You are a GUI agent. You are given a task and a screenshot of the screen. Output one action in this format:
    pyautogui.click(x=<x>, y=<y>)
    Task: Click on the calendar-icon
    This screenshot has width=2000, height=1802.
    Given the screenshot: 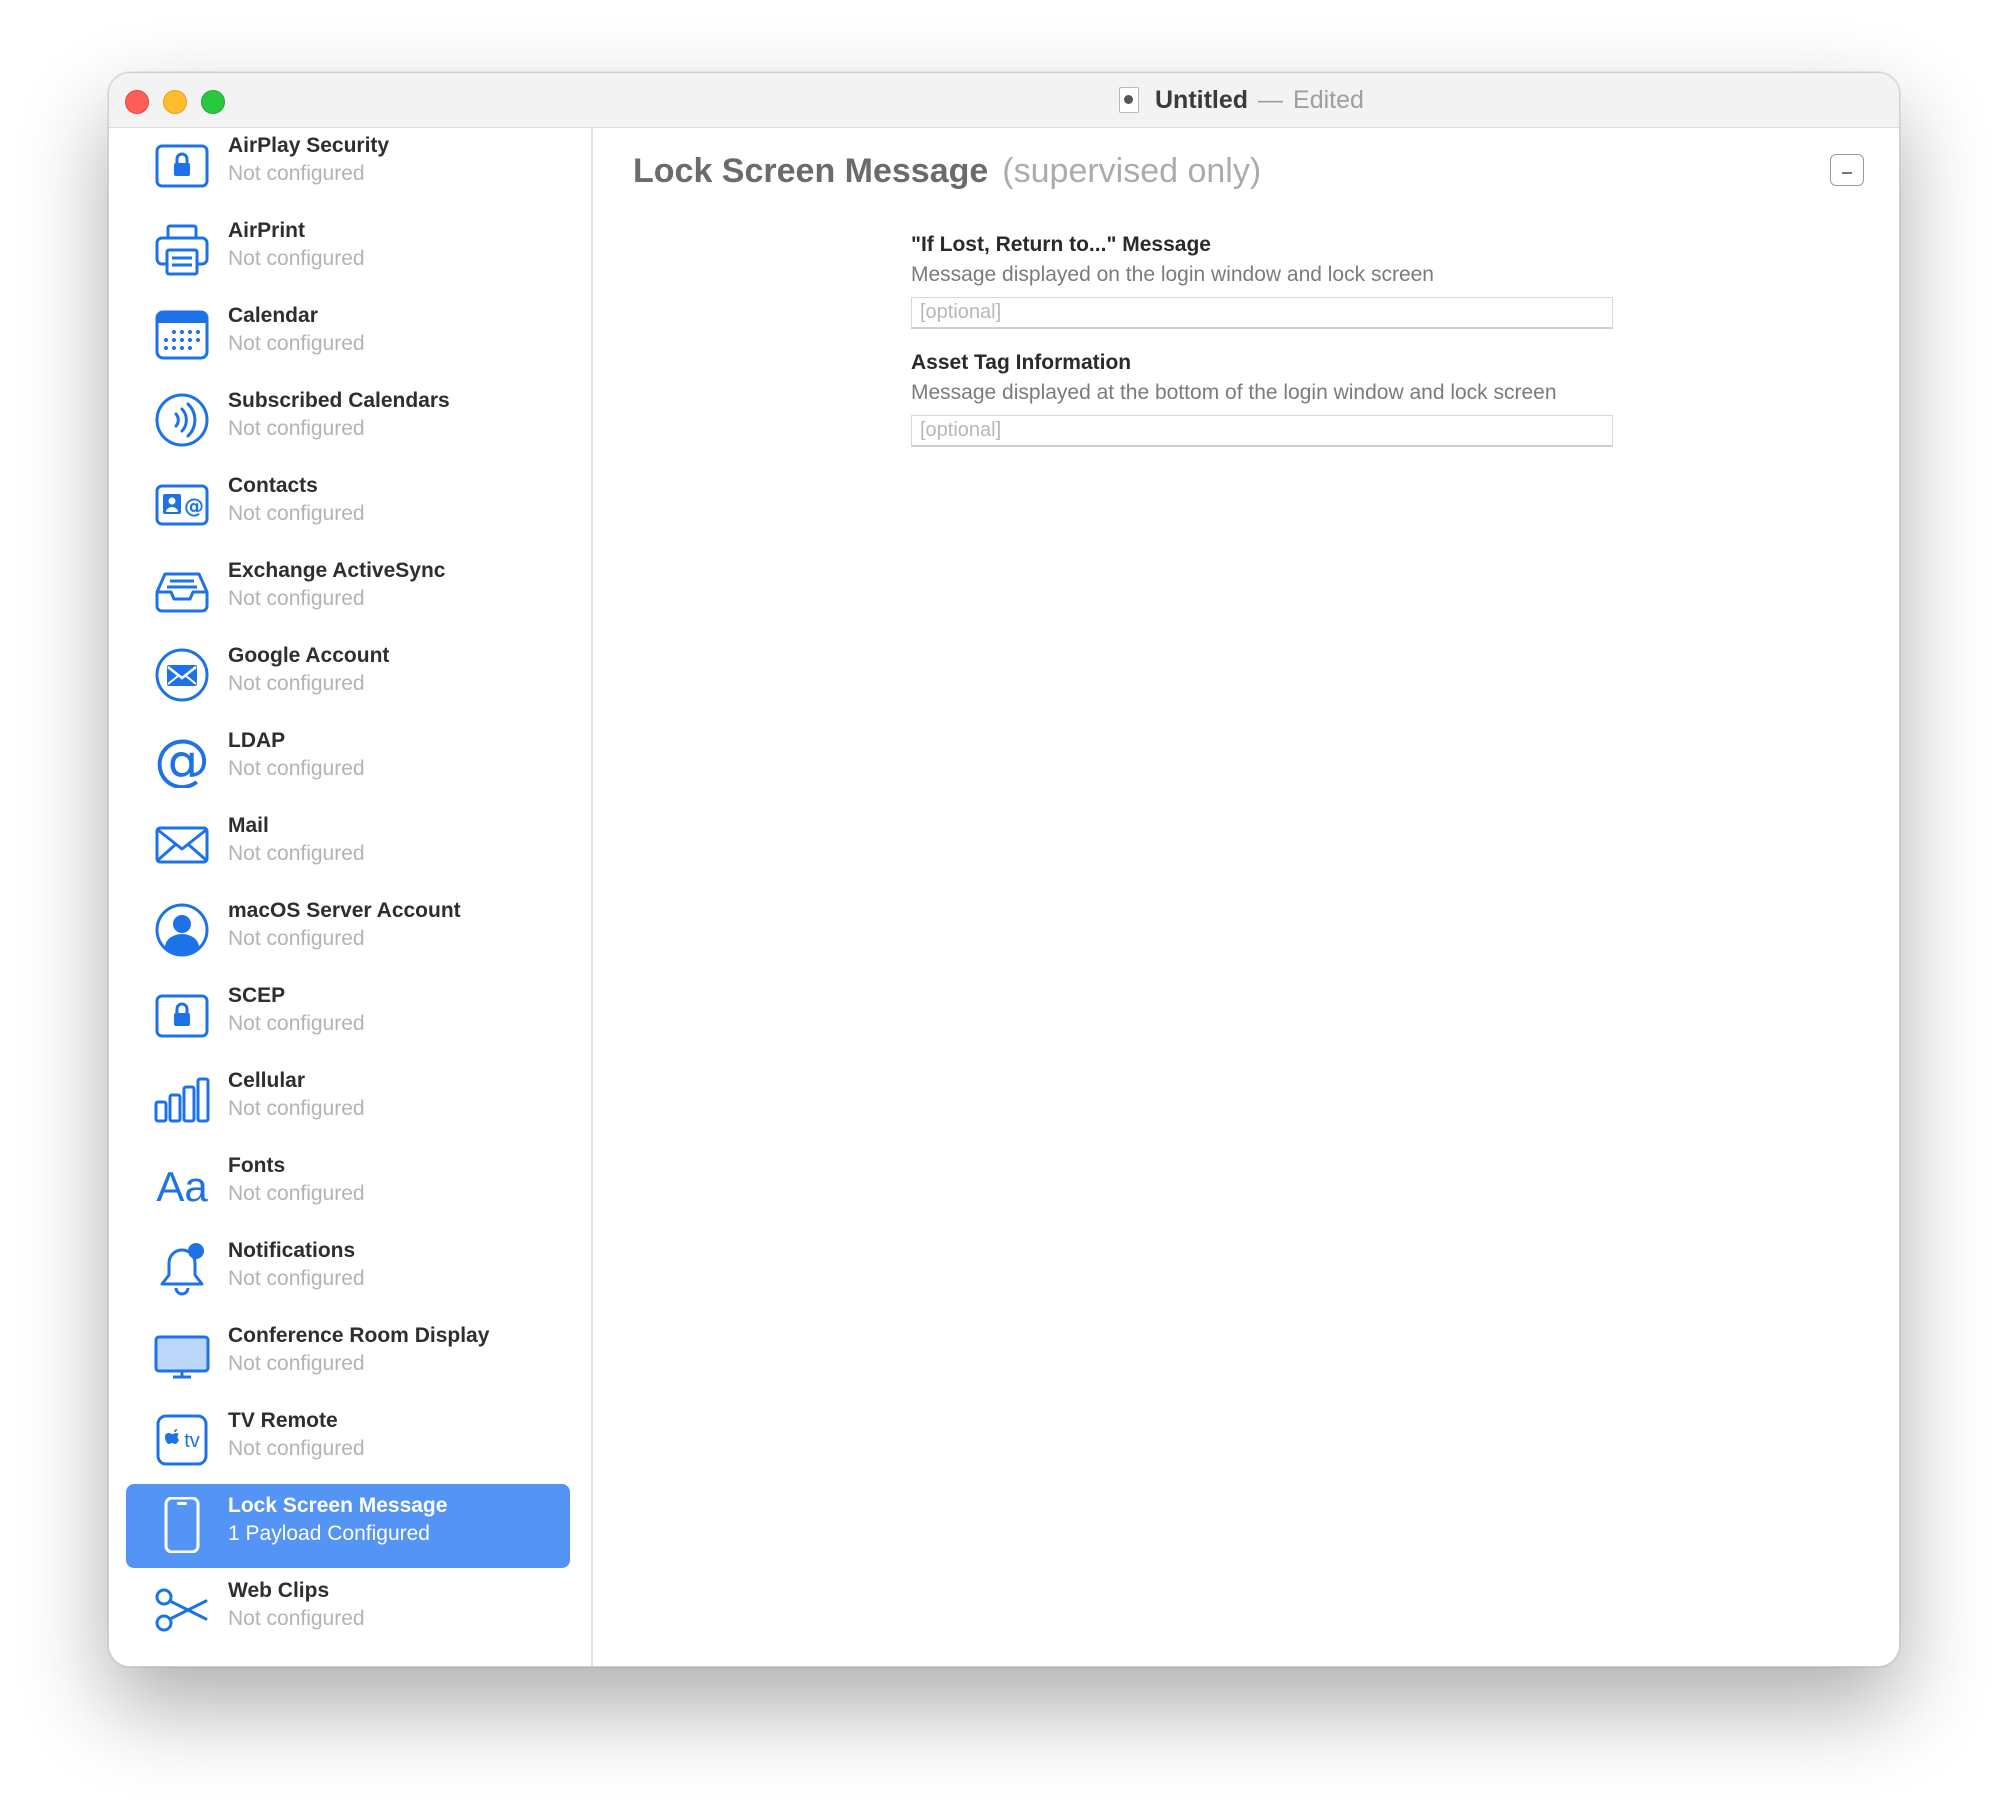 What is the action you would take?
    pyautogui.click(x=182, y=335)
    